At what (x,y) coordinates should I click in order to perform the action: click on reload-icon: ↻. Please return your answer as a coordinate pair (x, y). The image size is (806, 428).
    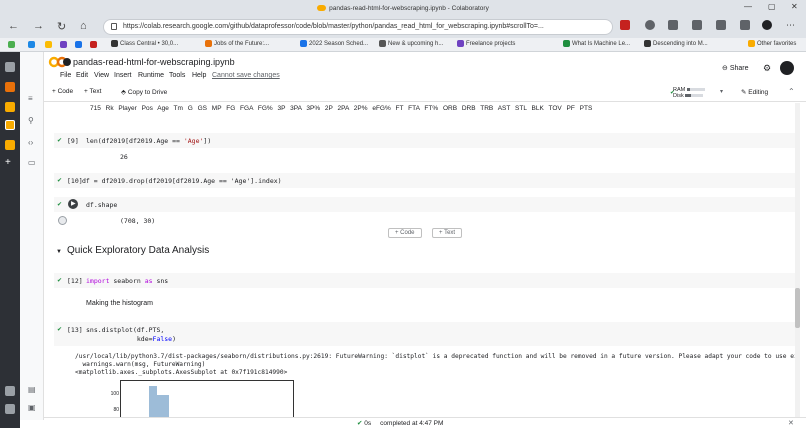
    Looking at the image, I should click on (61, 26).